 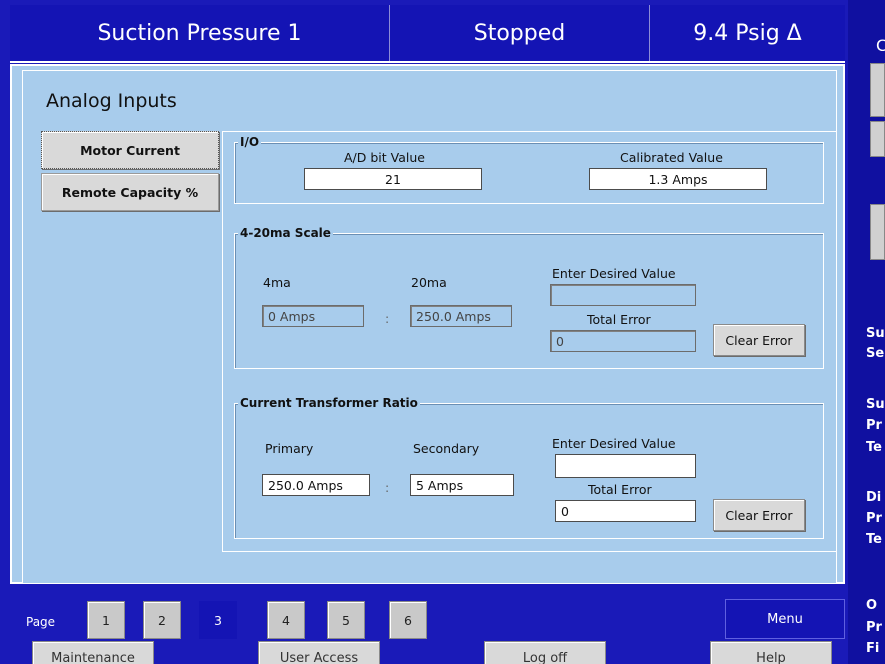 What do you see at coordinates (41, 622) in the screenshot?
I see `page-label: Page` at bounding box center [41, 622].